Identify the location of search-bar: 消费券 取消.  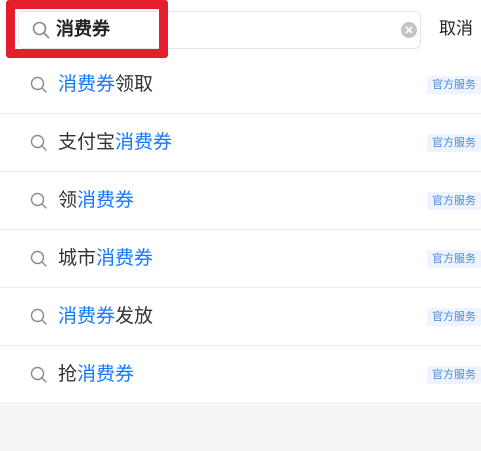
(240, 30).